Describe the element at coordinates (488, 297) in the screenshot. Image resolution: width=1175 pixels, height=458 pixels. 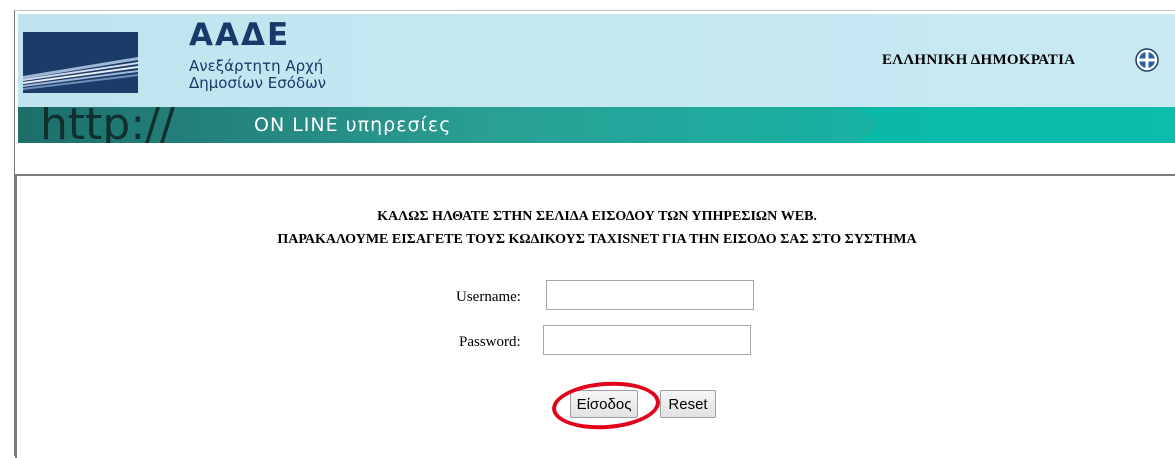
I see `username-label: Username:` at that location.